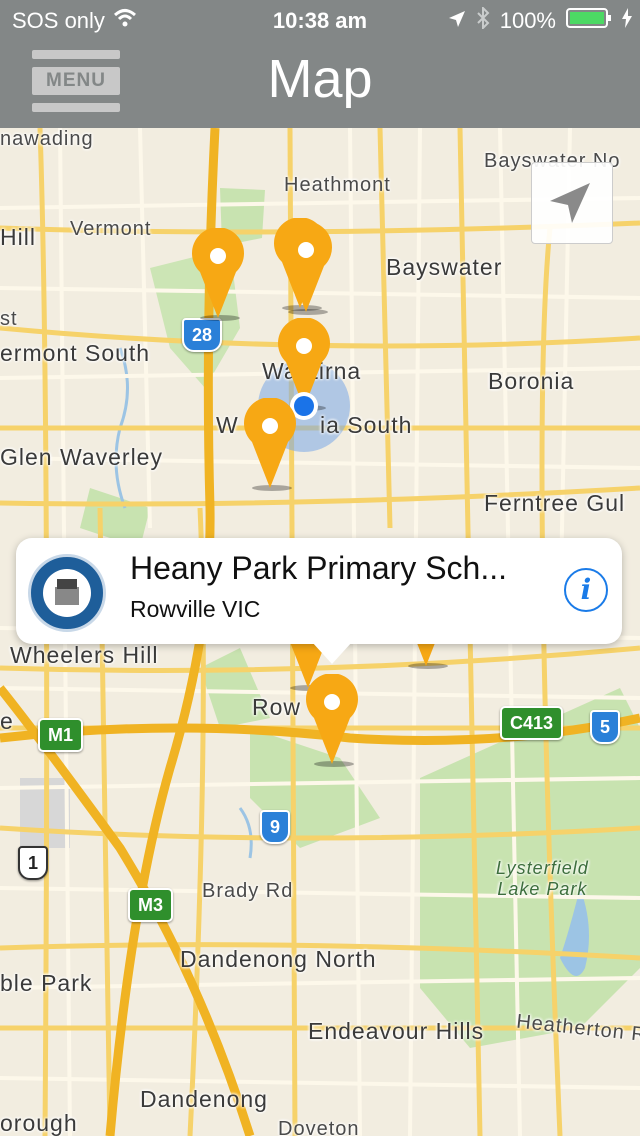  What do you see at coordinates (61, 735) in the screenshot?
I see `route-shield: M1` at bounding box center [61, 735].